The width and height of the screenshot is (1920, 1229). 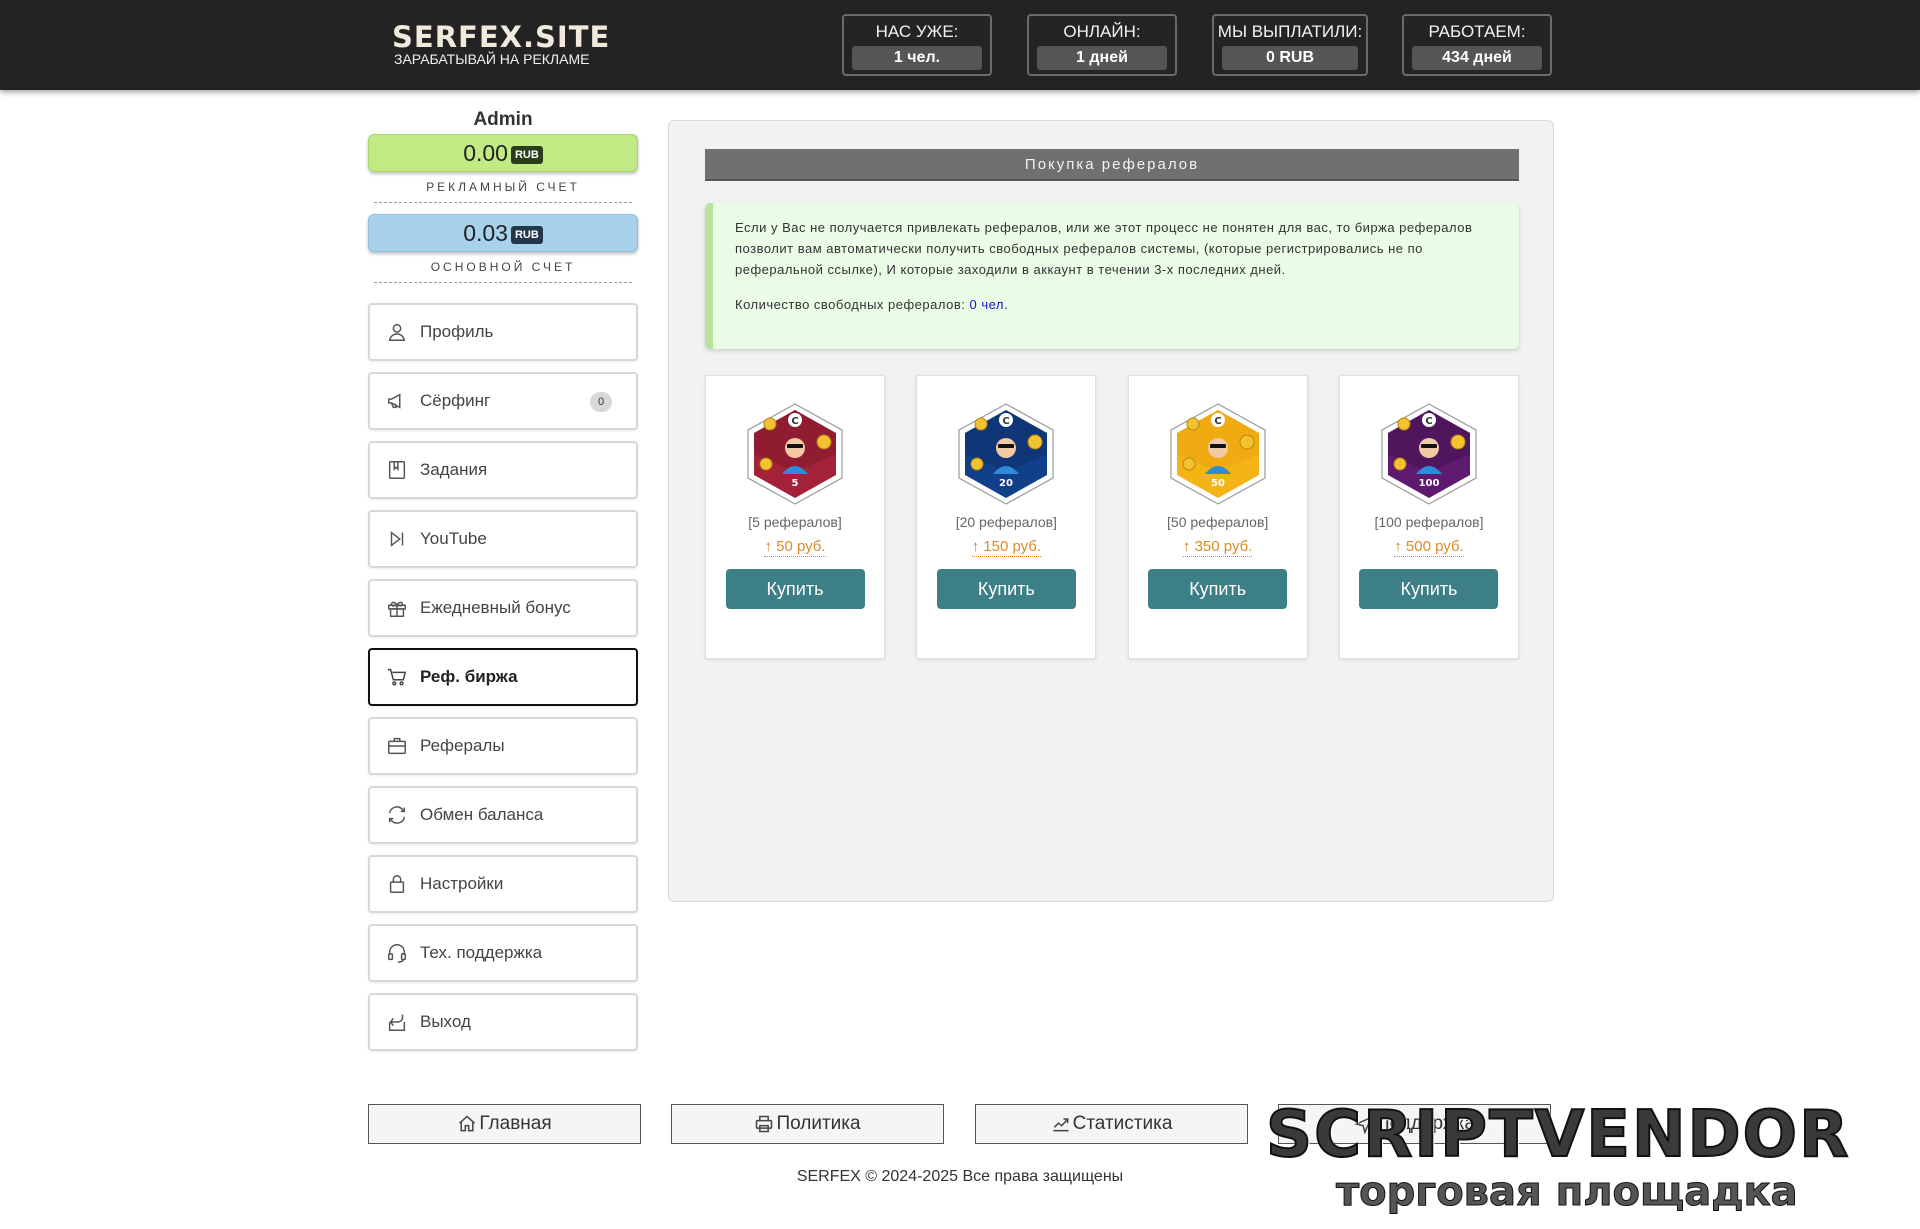 I want to click on username: Admin, so click(x=503, y=119).